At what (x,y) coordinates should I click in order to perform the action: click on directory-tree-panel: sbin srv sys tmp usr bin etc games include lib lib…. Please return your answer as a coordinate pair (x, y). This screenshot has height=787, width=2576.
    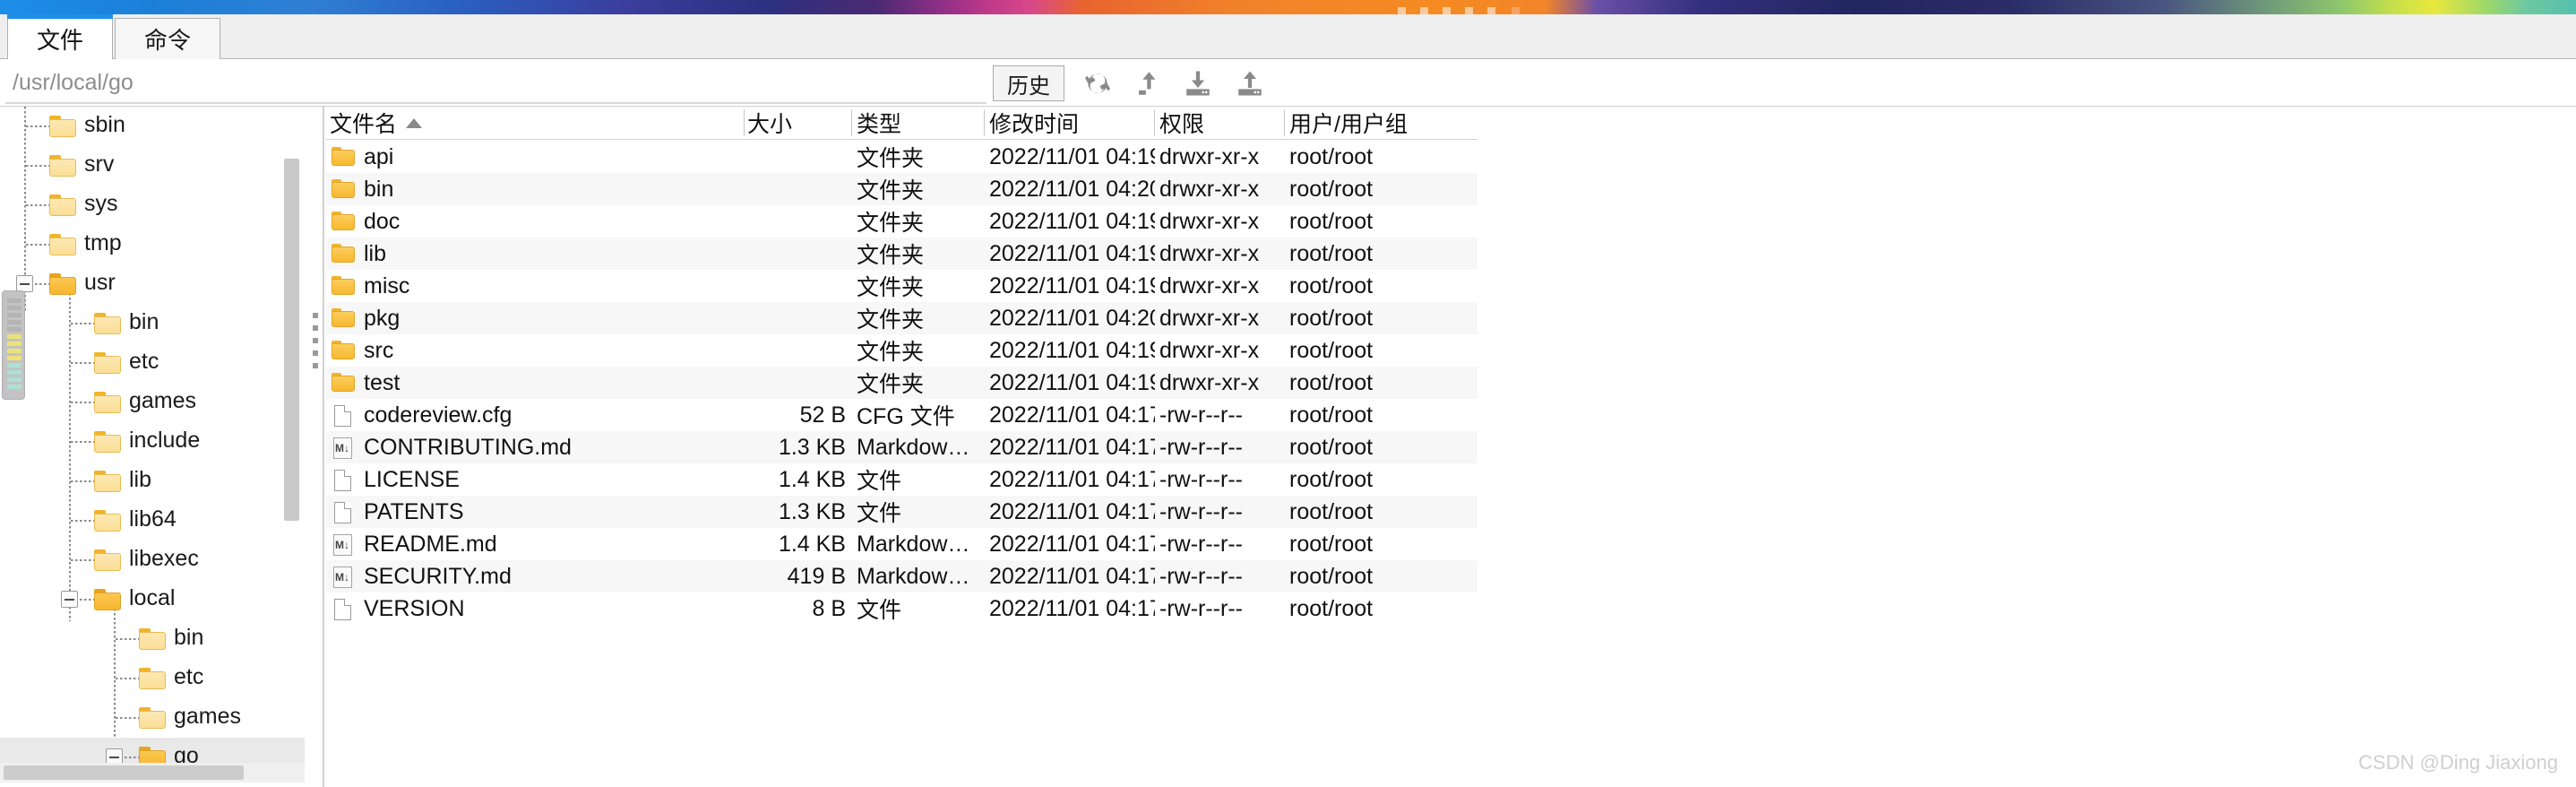
    Looking at the image, I should click on (152, 435).